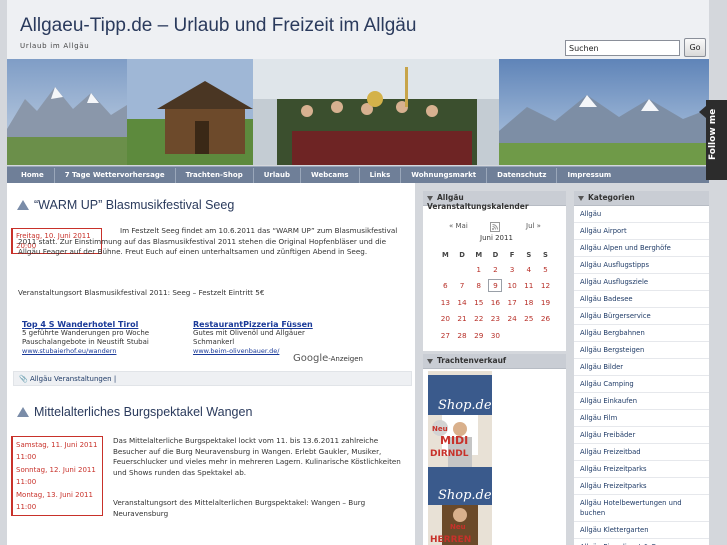 Image resolution: width=727 pixels, height=545 pixels. What do you see at coordinates (445, 319) in the screenshot?
I see `calendar-day: 20` at bounding box center [445, 319].